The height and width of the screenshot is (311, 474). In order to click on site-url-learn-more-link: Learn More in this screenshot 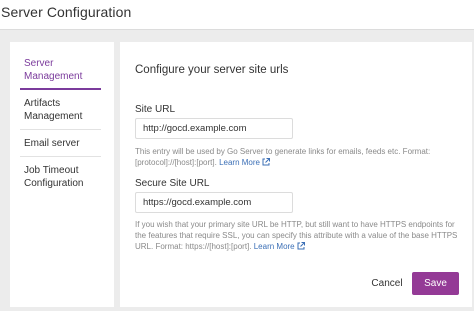, I will do `click(244, 162)`.